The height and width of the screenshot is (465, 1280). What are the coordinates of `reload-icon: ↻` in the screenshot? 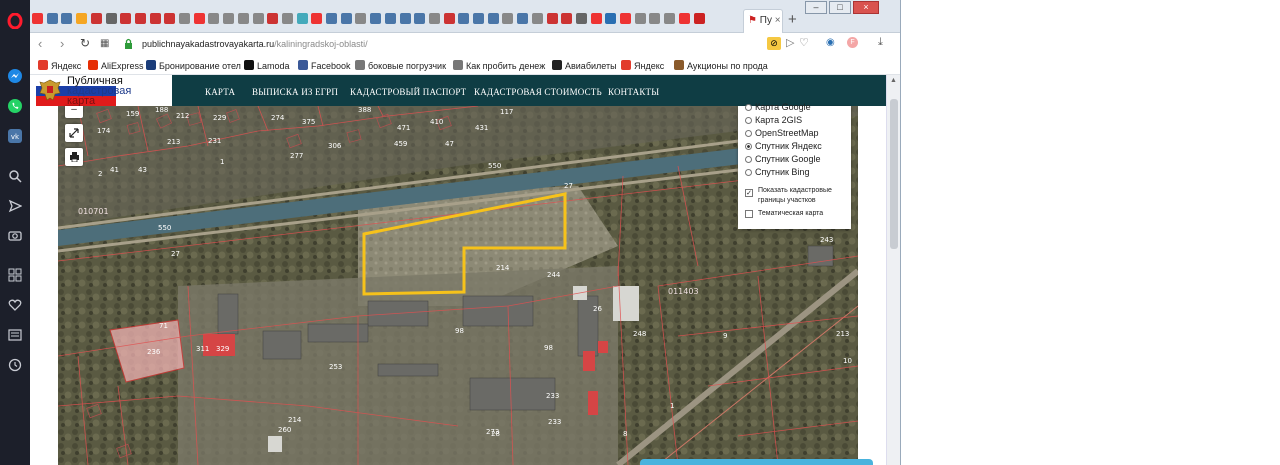 It's located at (85, 43).